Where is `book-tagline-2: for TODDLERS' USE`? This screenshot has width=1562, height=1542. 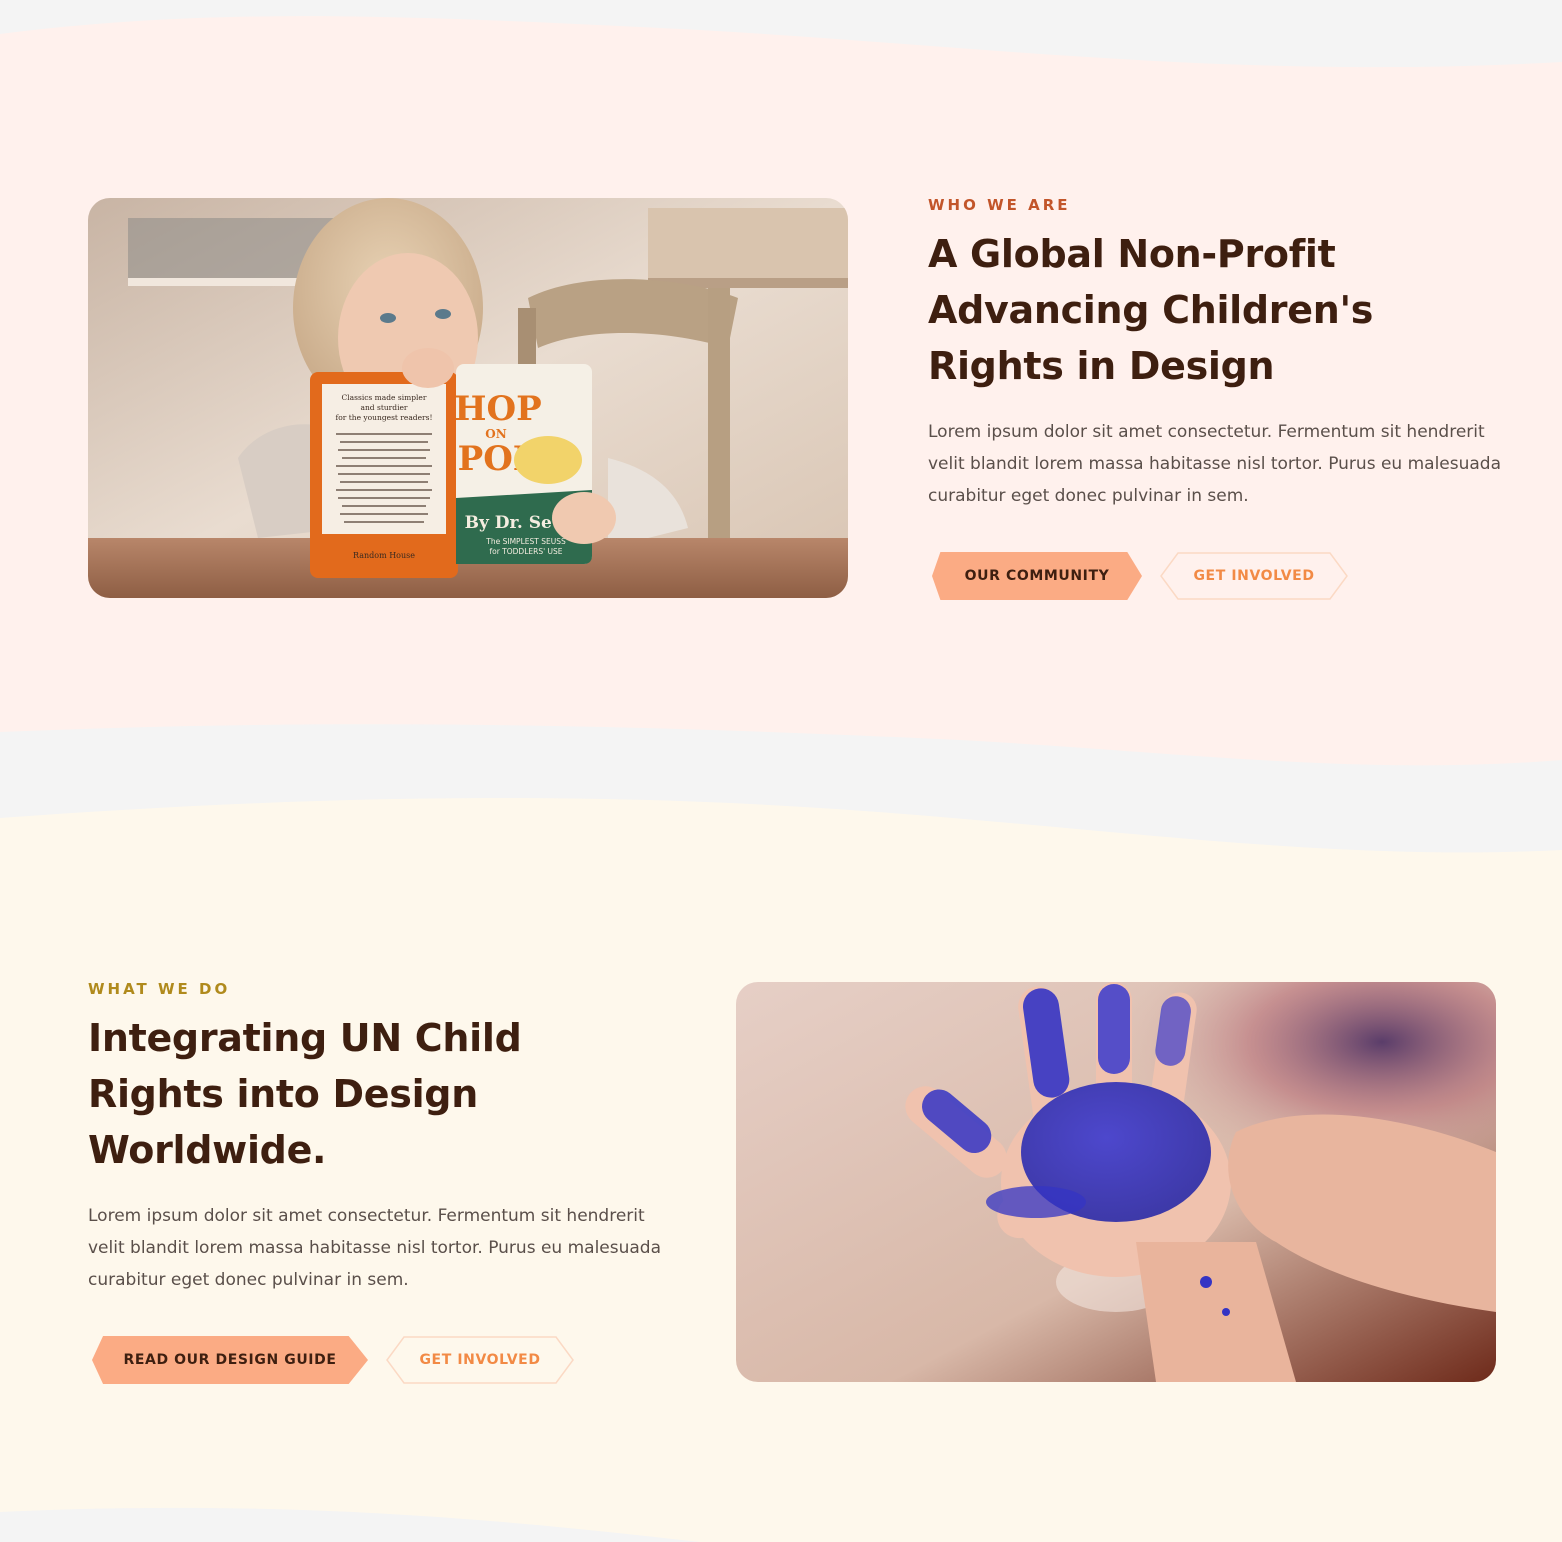 book-tagline-2: for TODDLERS' USE is located at coordinates (525, 551).